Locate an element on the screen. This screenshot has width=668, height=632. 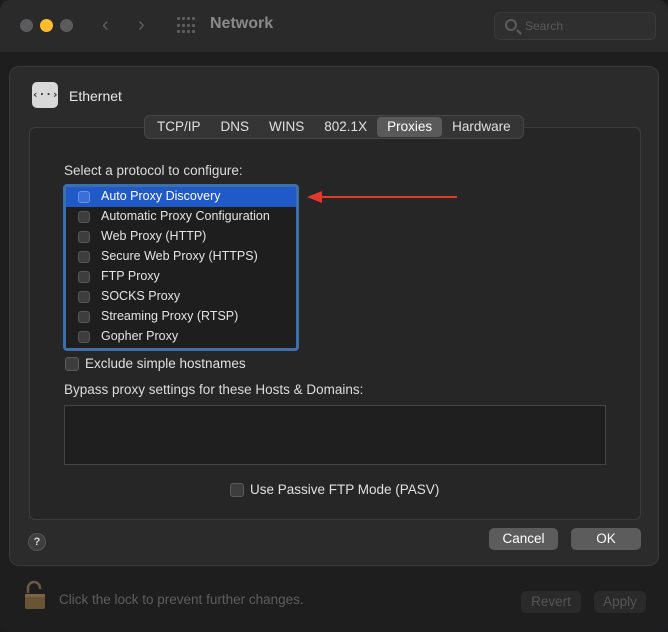
search-icon is located at coordinates (511, 25).